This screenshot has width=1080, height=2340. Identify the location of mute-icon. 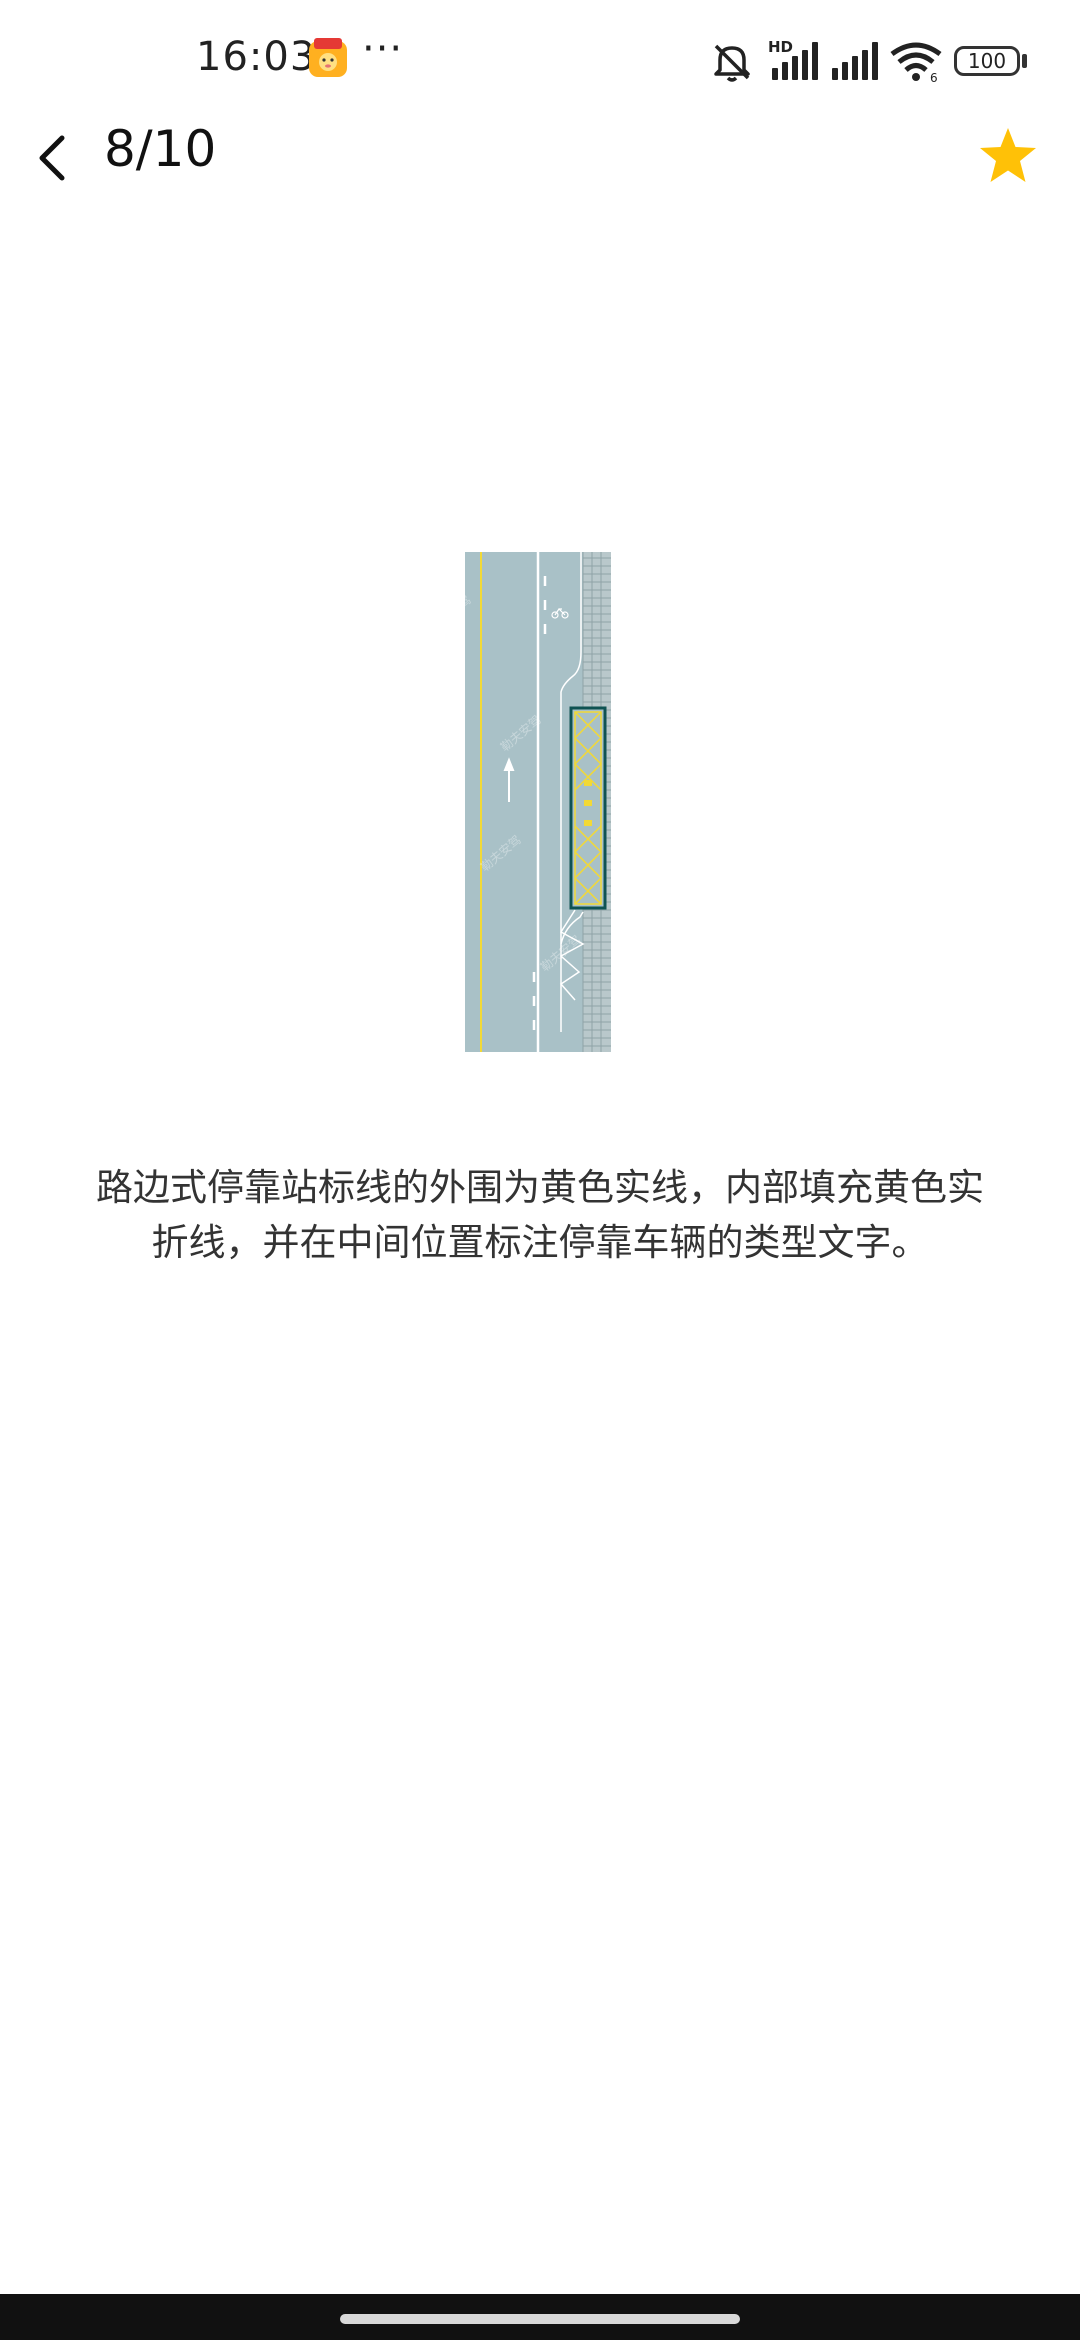
(732, 63).